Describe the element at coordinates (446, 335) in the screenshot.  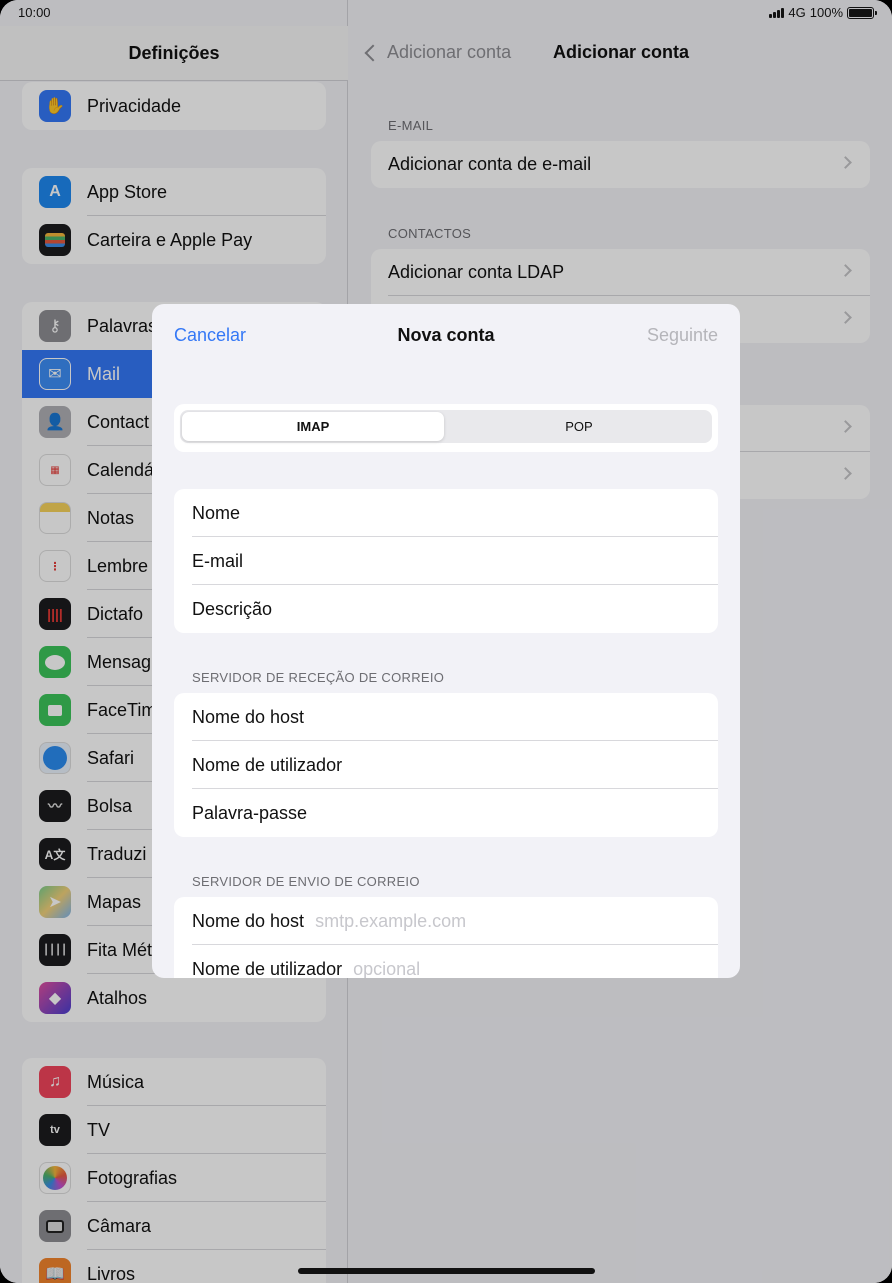
I see `sheet-nav-bar: Cancelar Nova conta Seguinte` at that location.